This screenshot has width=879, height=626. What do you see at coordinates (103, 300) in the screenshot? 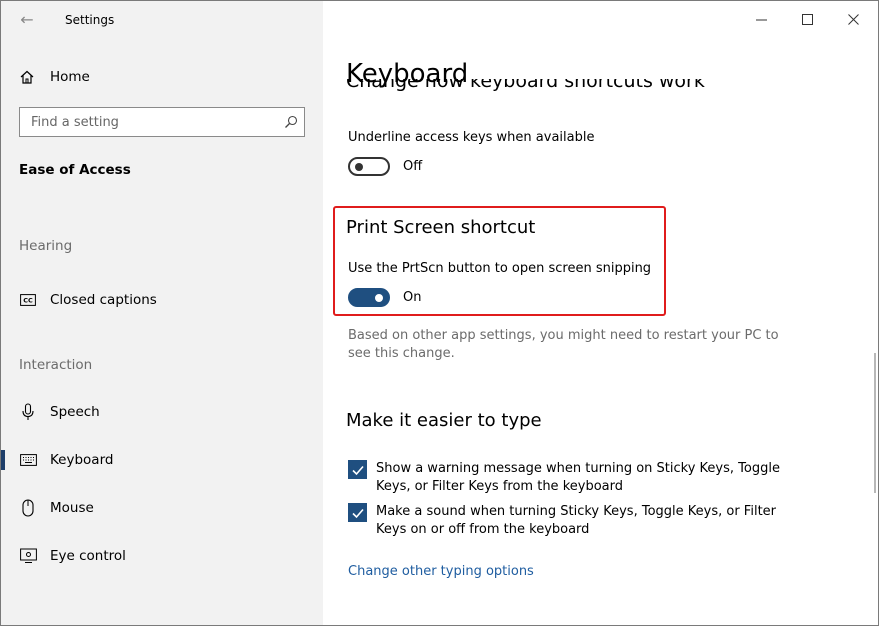
I see `sidebar-item-label: Closed captions` at bounding box center [103, 300].